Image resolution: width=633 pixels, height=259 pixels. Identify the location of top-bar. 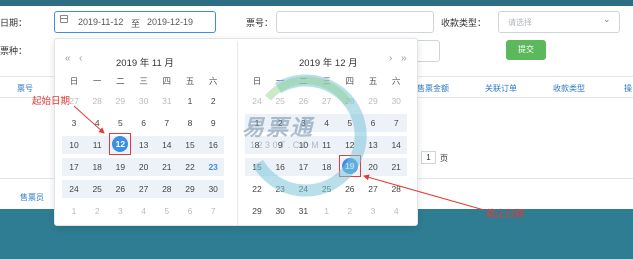
(316, 3).